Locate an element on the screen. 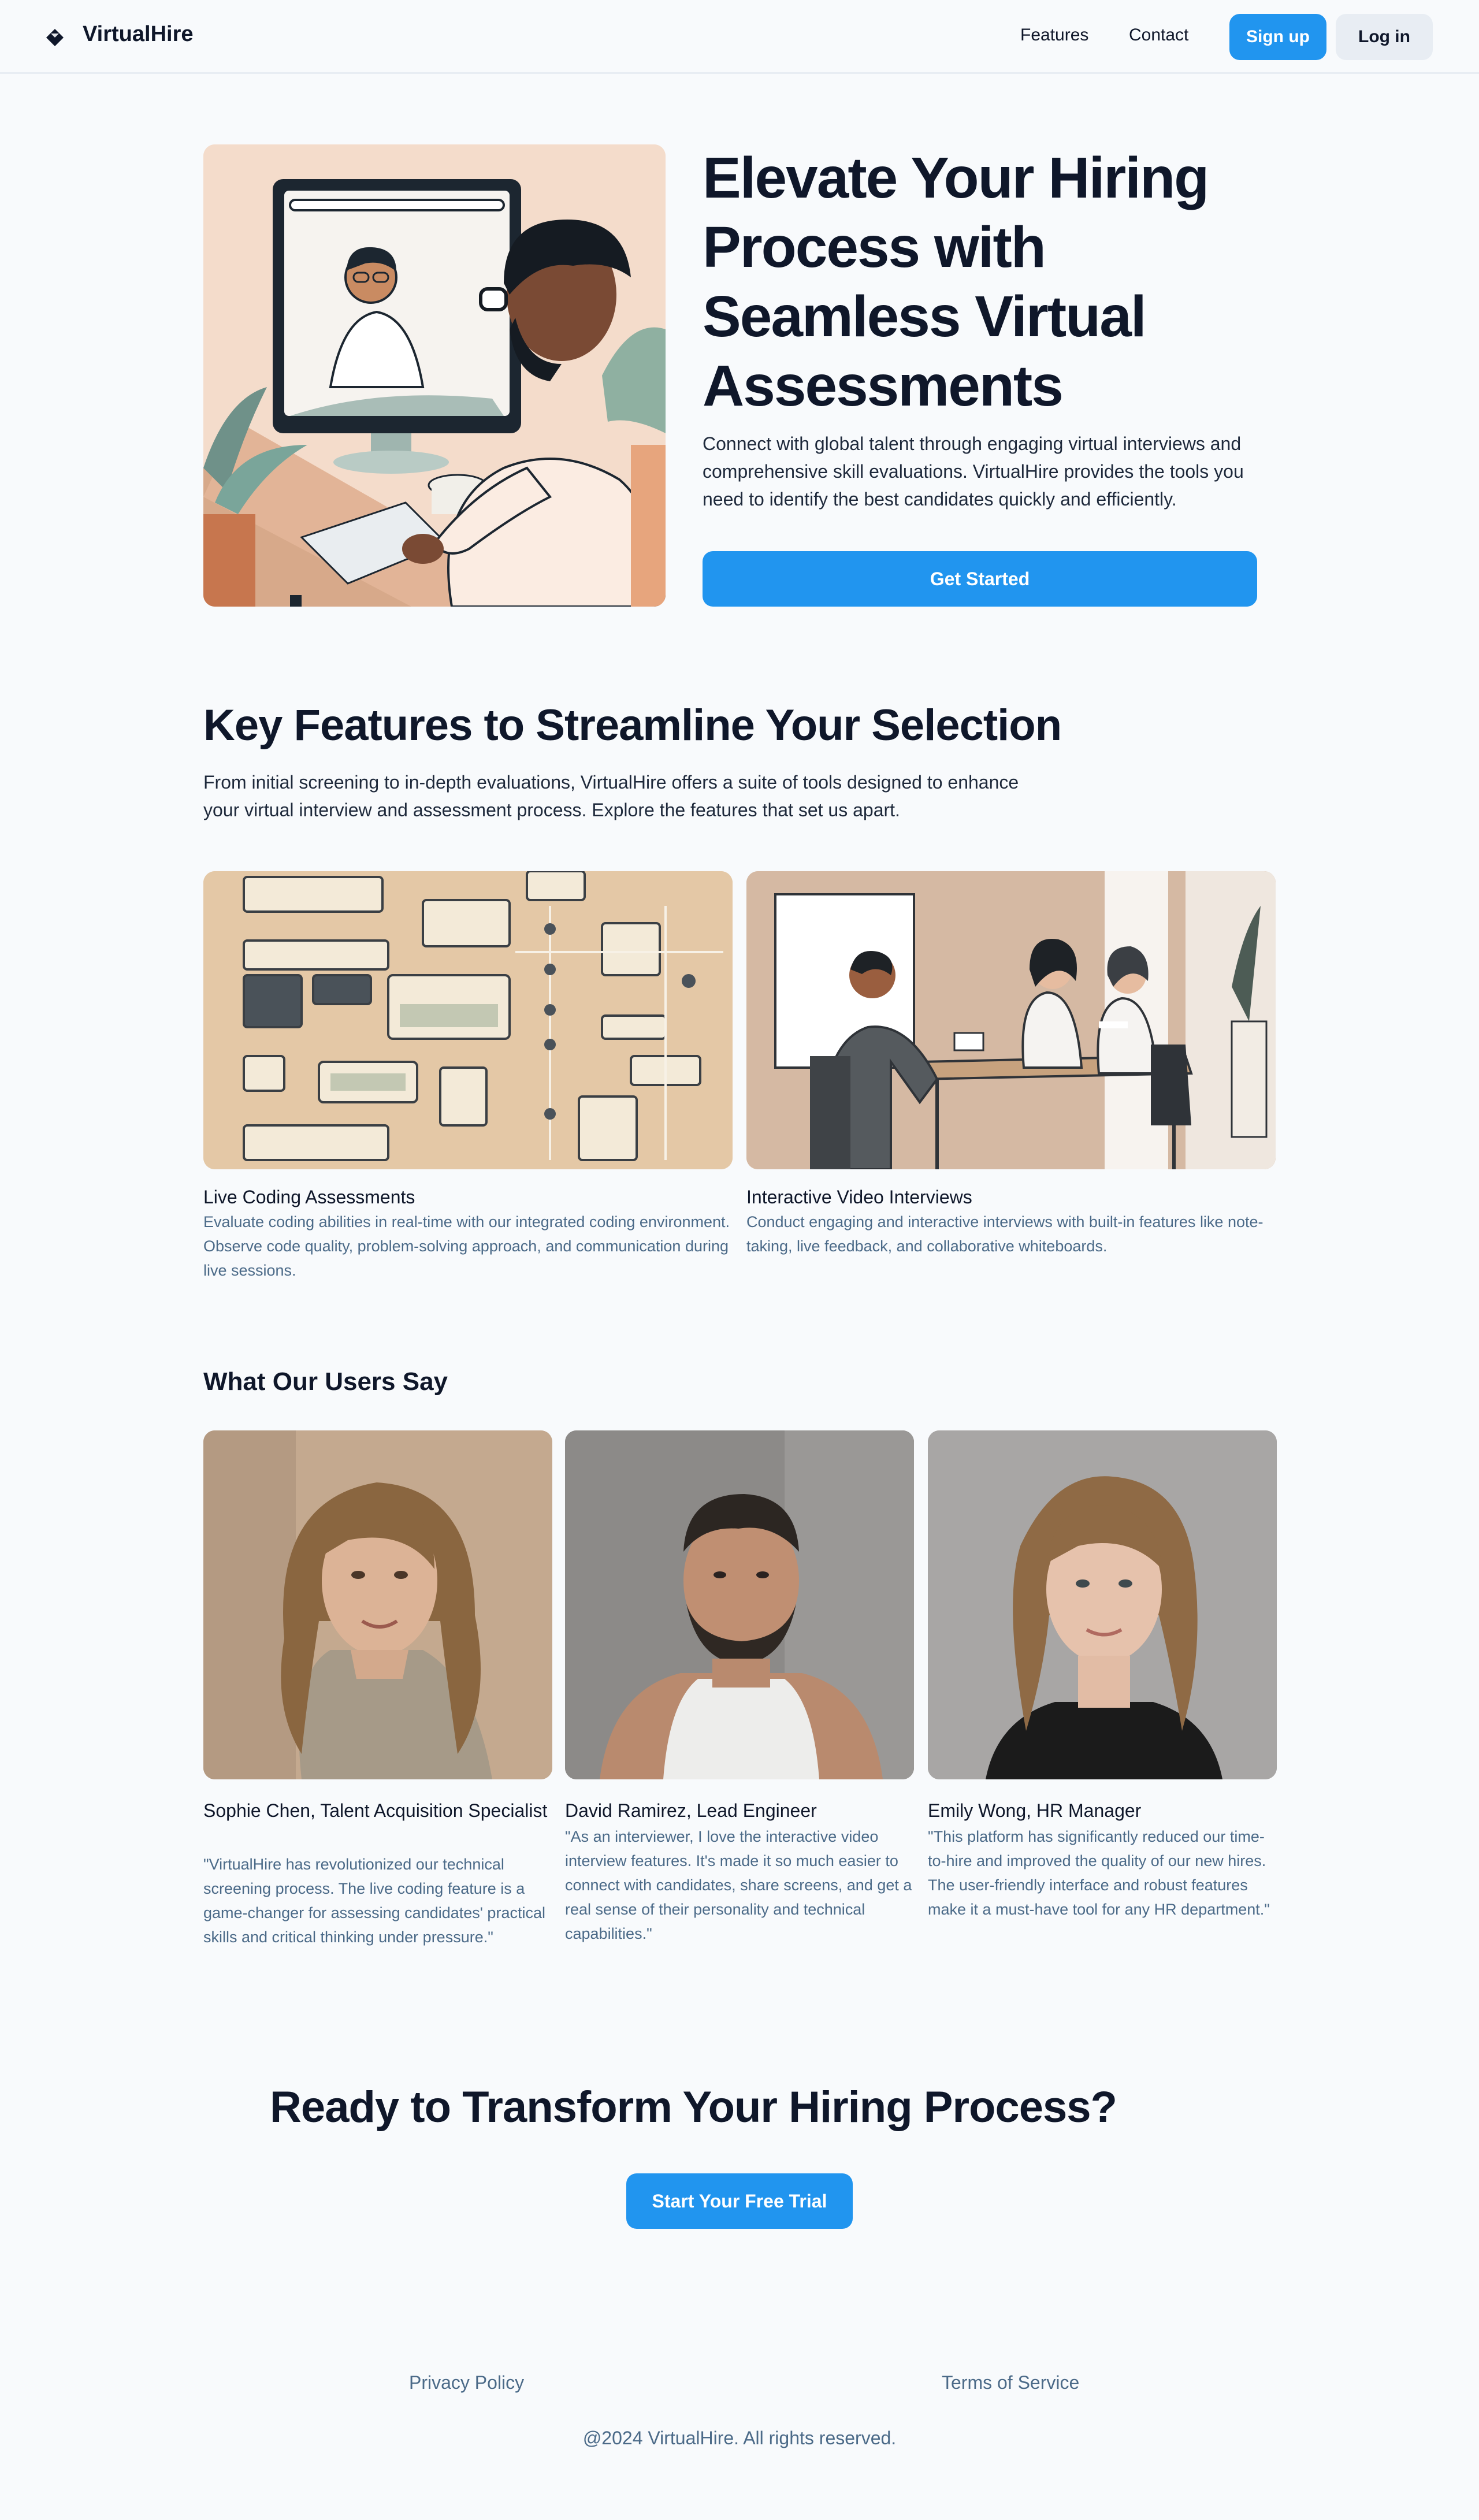  avatar-sophie-chen is located at coordinates (377, 1605).